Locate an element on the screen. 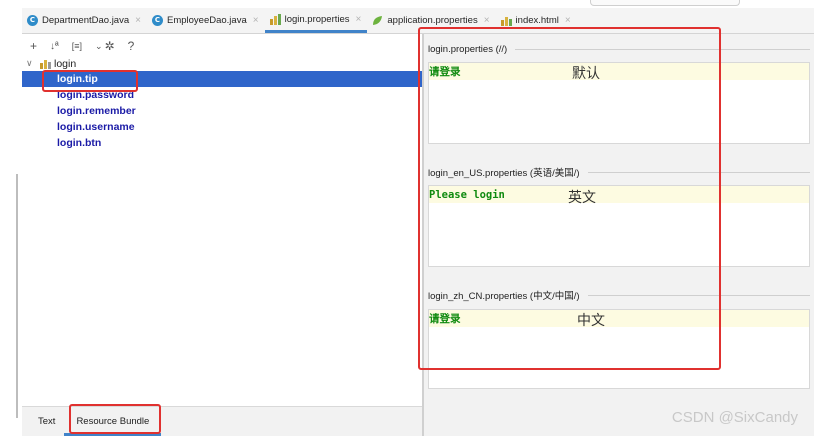  watermark: CSDN @SixCandy is located at coordinates (734, 417).